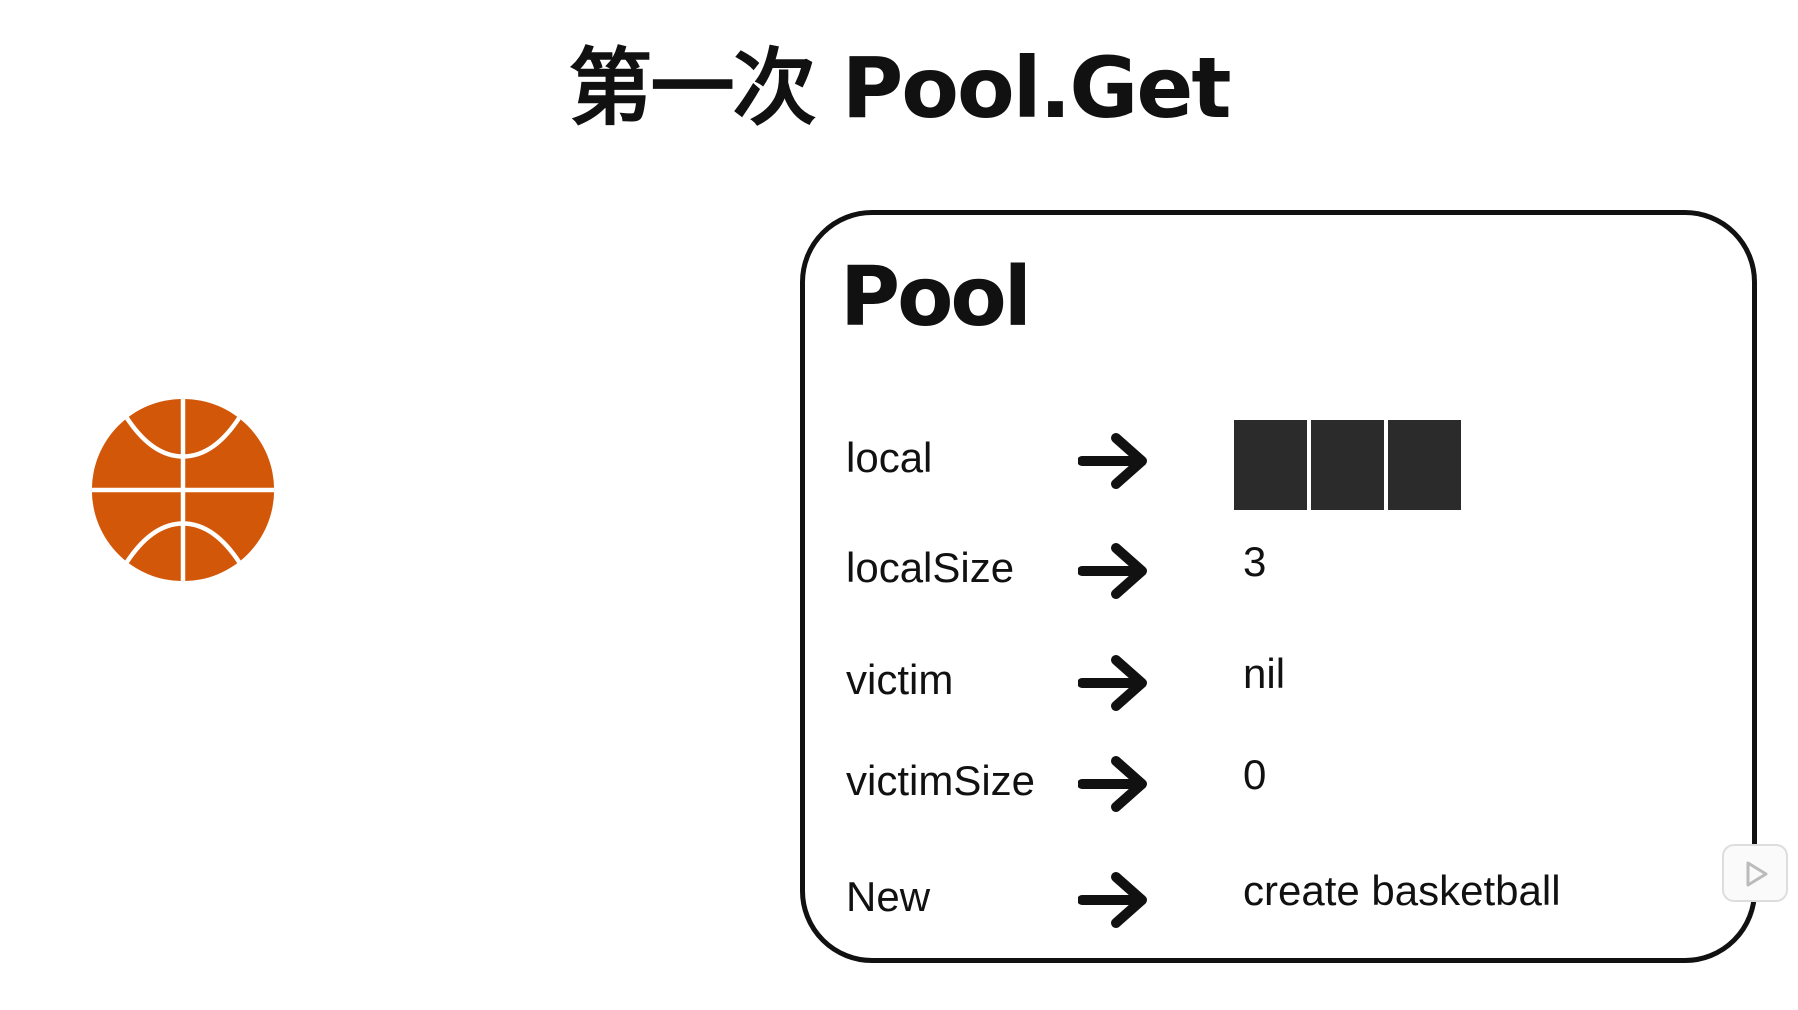 Image resolution: width=1798 pixels, height=1010 pixels. What do you see at coordinates (1255, 774) in the screenshot?
I see `field-value: 0` at bounding box center [1255, 774].